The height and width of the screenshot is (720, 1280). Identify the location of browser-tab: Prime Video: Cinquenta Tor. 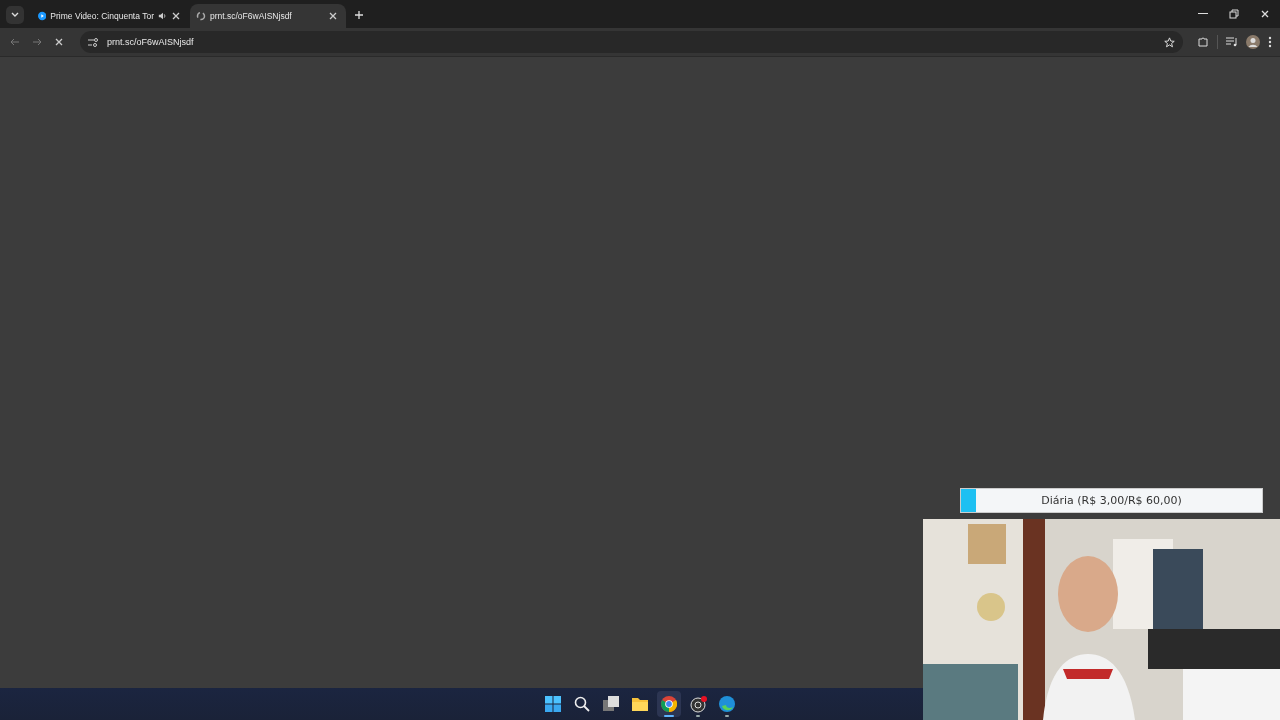
(110, 16).